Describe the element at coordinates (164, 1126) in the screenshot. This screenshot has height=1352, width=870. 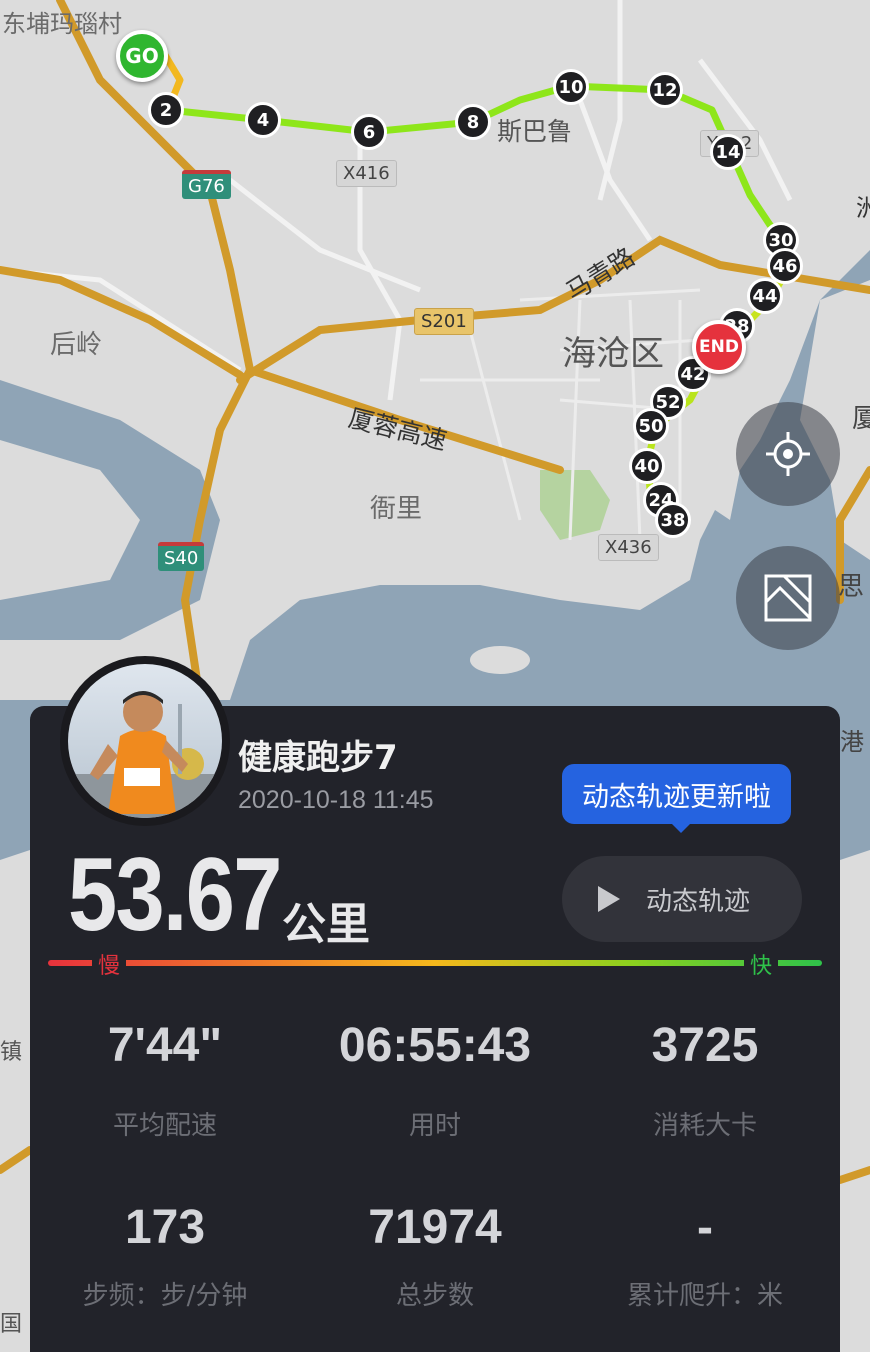
I see `stat-label: 平均配速` at that location.